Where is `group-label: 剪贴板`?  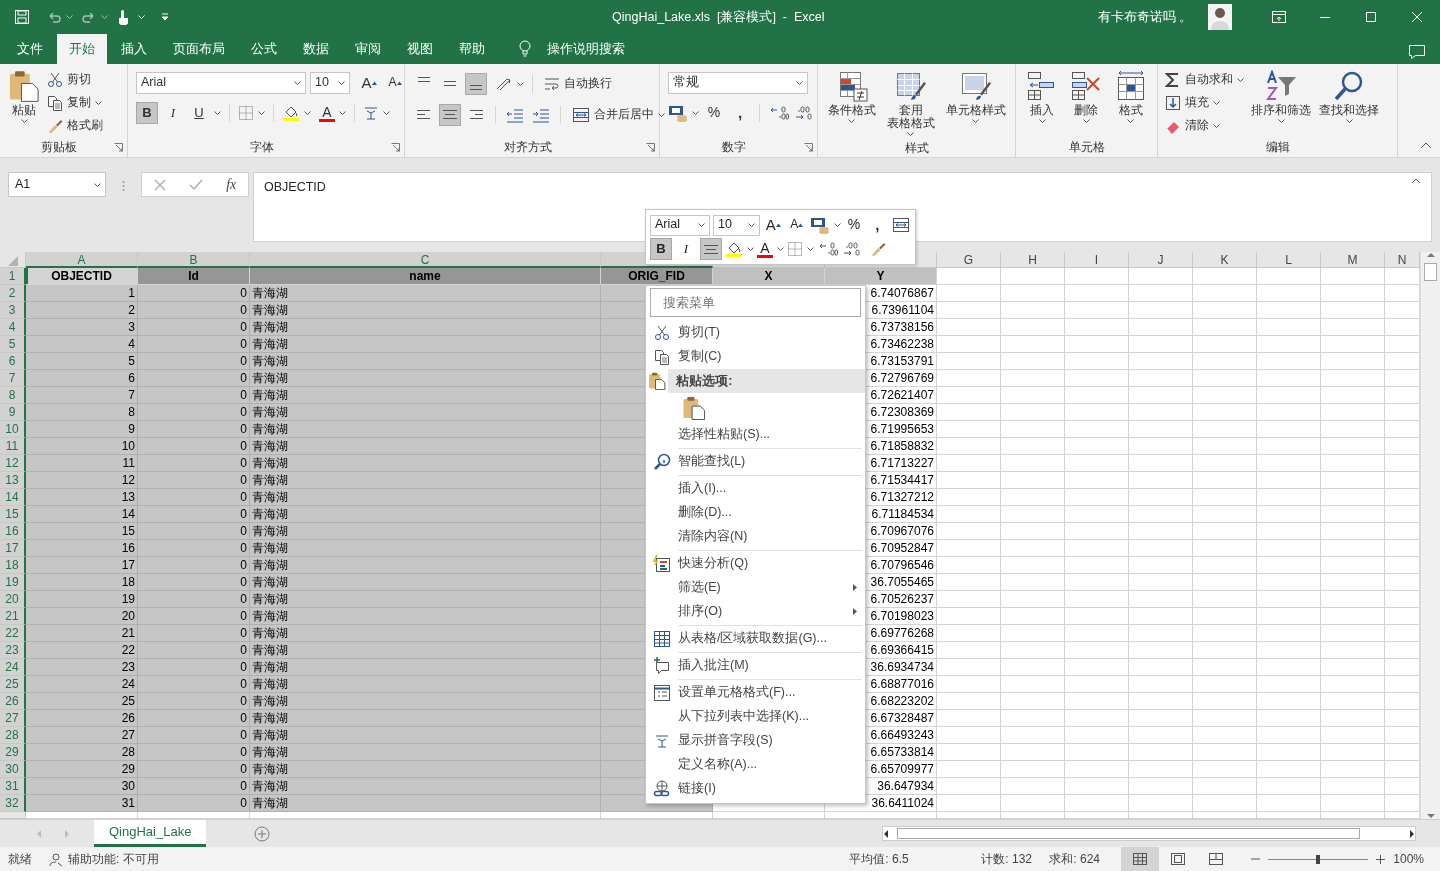 group-label: 剪贴板 is located at coordinates (59, 147).